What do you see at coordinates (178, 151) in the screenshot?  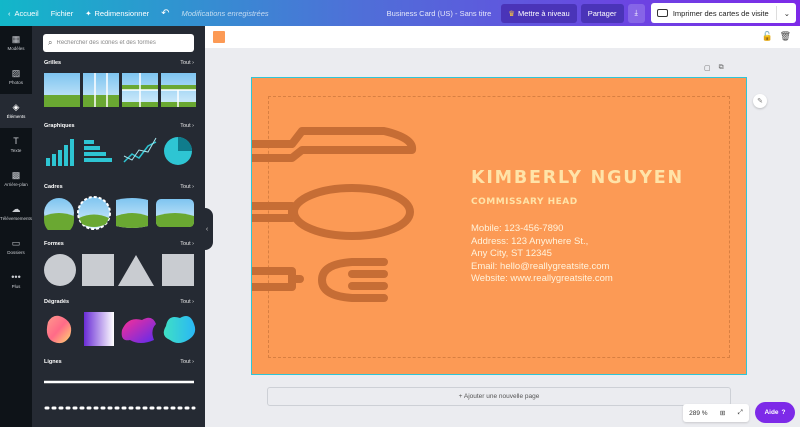 I see `pie-chart-icon` at bounding box center [178, 151].